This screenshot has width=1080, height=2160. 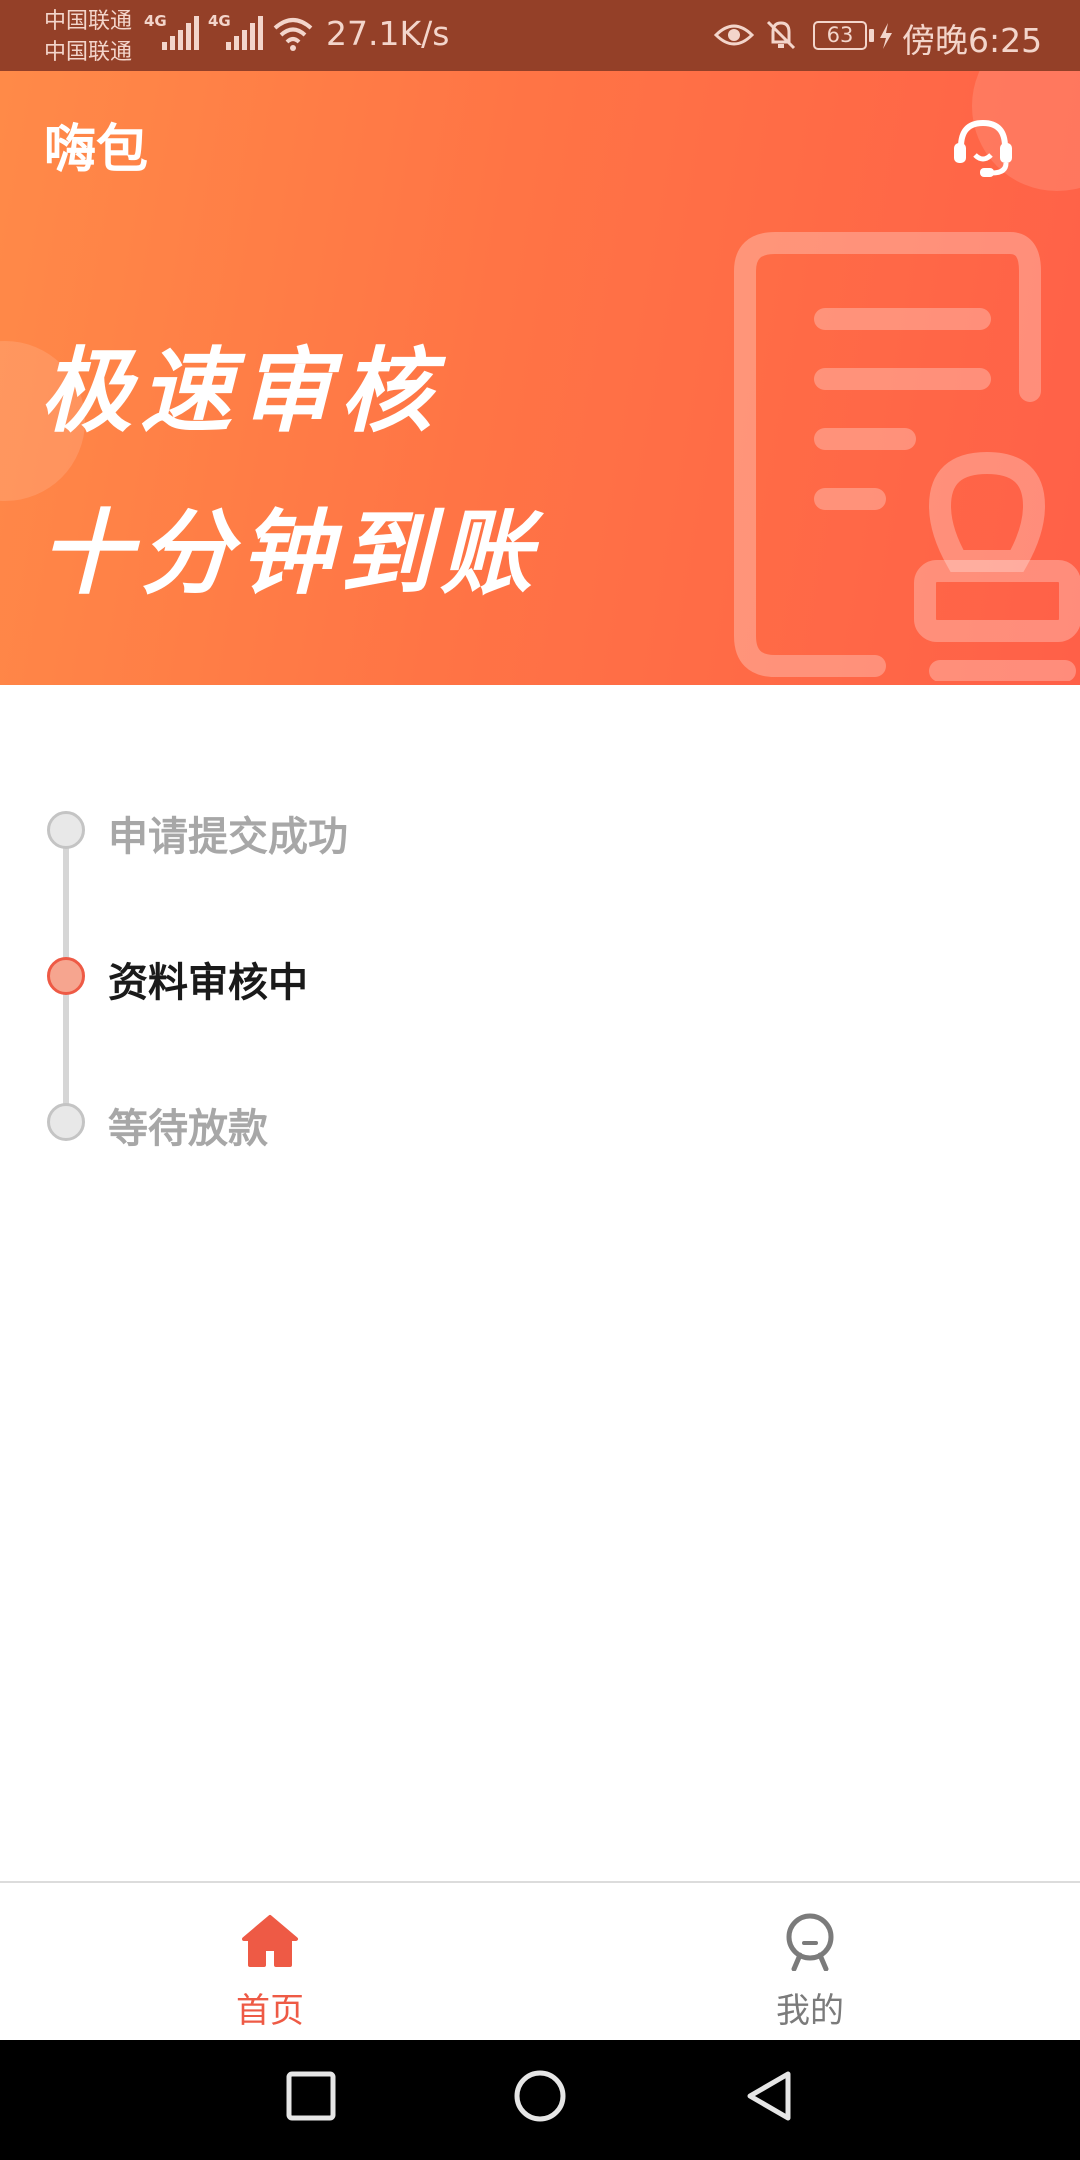 I want to click on app-title: 嗨包, so click(x=96, y=150).